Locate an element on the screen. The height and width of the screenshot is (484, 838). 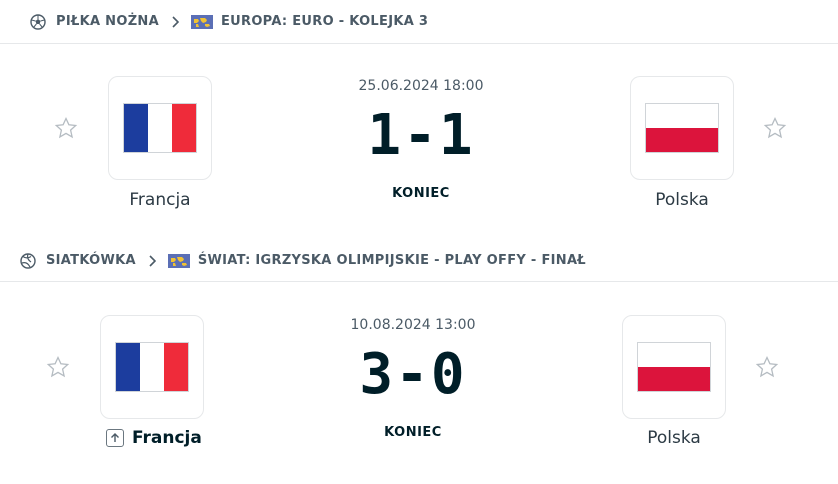
match-score: 1-1 is located at coordinates (421, 135).